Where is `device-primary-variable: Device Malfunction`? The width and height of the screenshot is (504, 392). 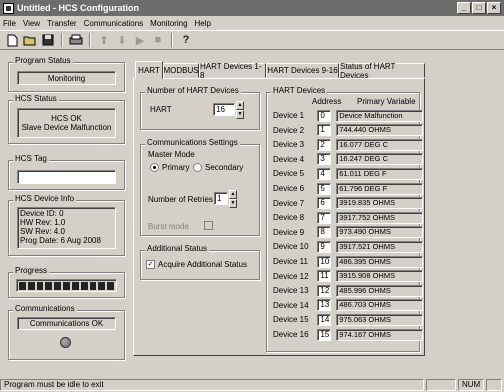
device-primary-variable: Device Malfunction is located at coordinates (379, 115).